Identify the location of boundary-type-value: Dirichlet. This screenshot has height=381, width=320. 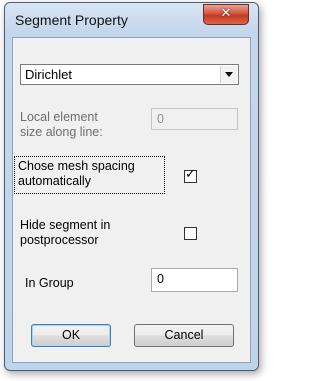
(48, 74).